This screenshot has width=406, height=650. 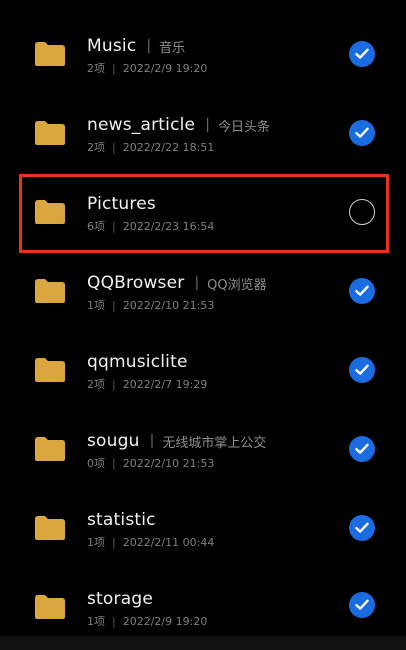 I want to click on folder-name: statistic, so click(x=121, y=520).